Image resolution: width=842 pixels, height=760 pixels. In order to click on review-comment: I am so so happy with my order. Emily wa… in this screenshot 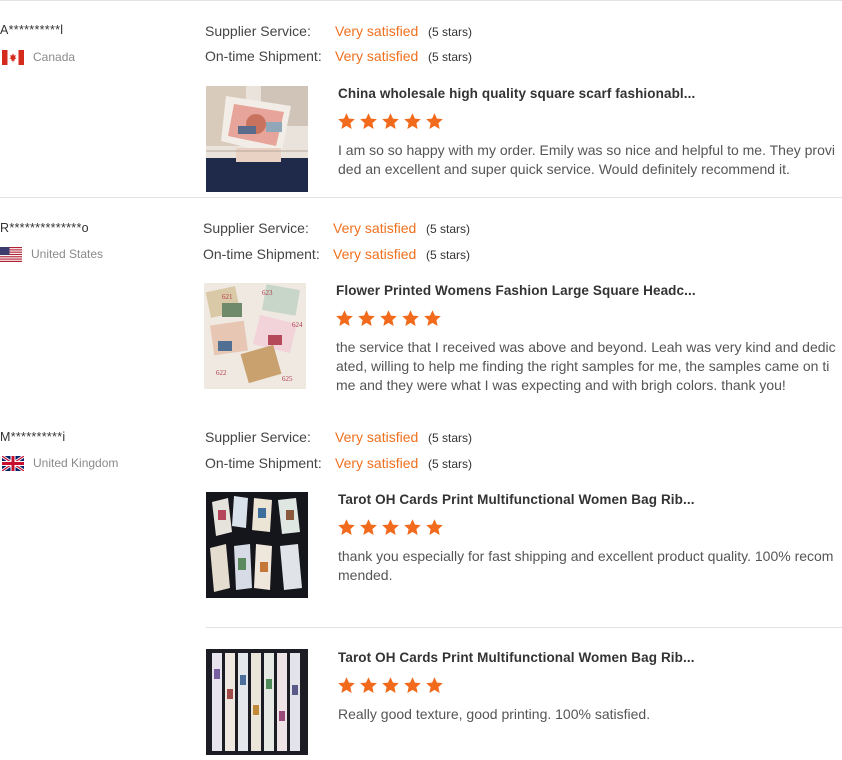, I will do `click(586, 159)`.